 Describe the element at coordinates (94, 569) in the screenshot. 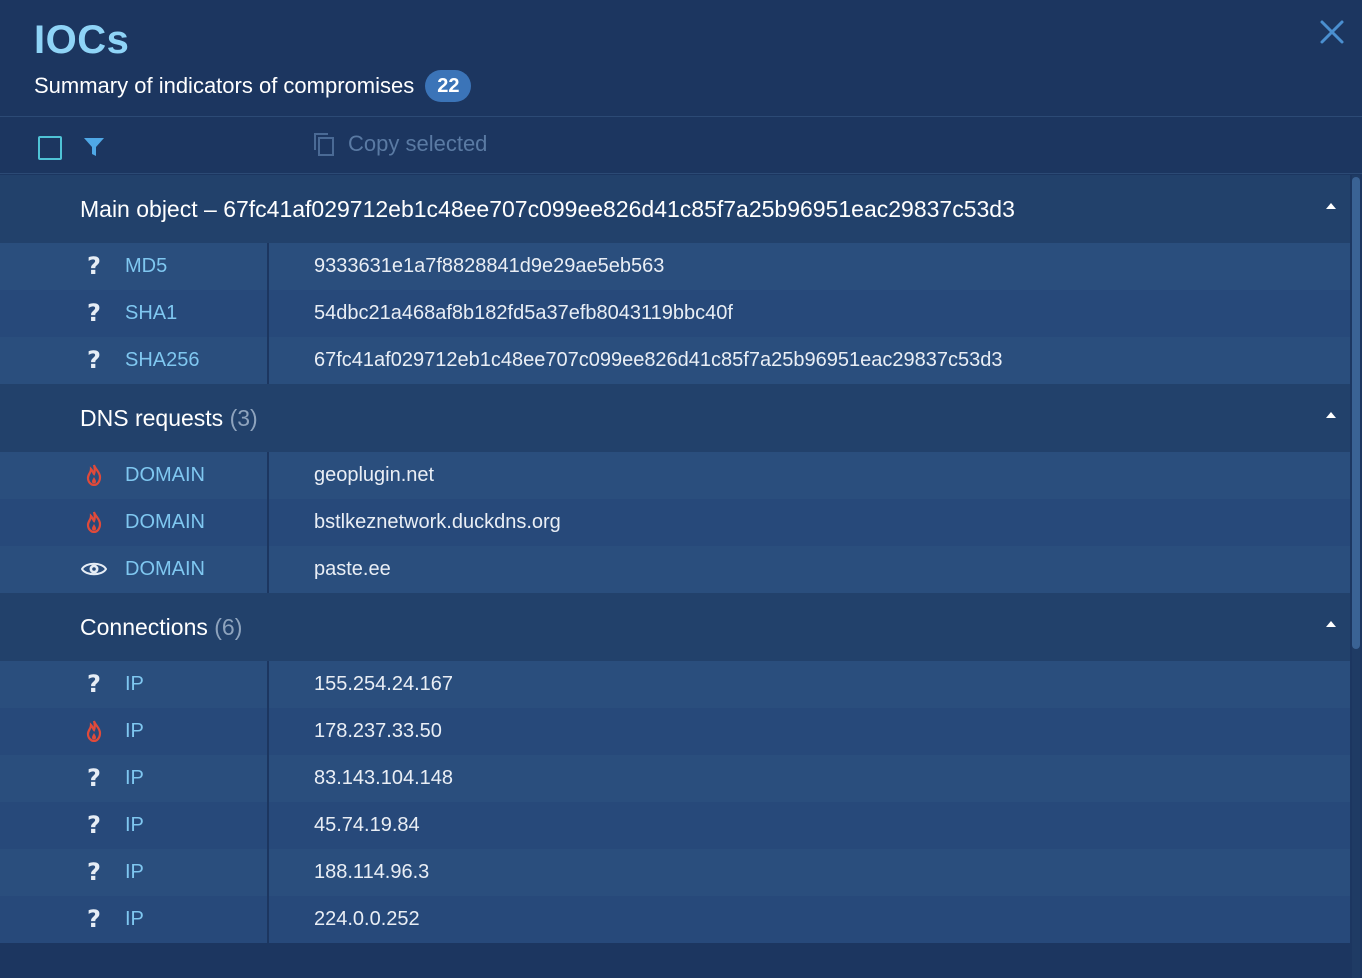

I see `eye-icon` at that location.